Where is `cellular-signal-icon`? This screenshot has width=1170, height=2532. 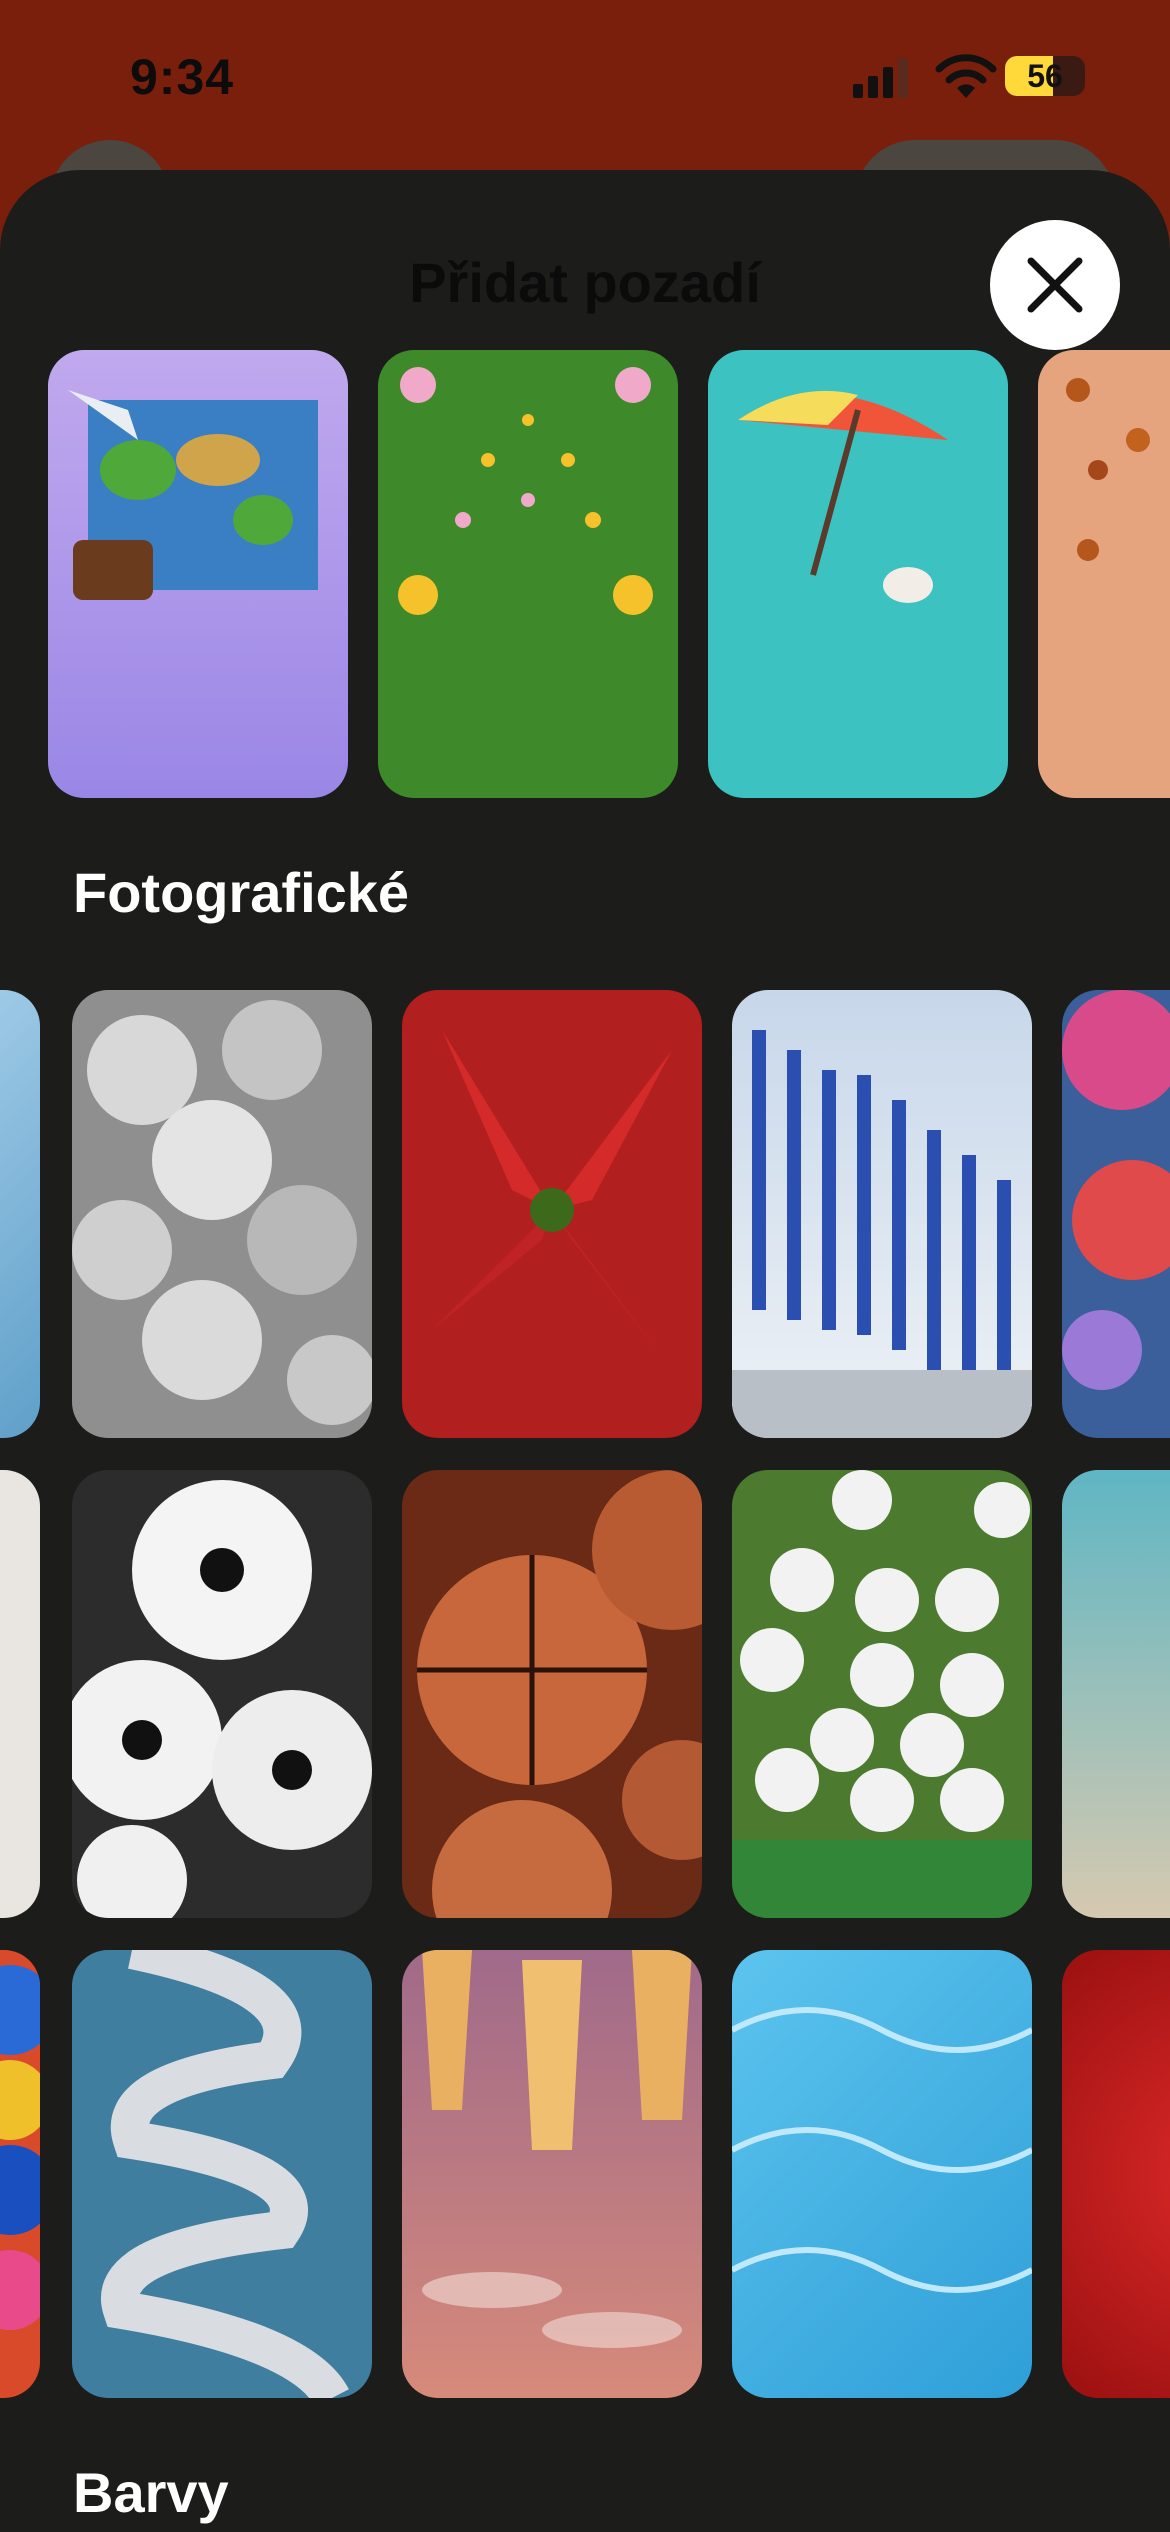
cellular-signal-icon is located at coordinates (880, 78).